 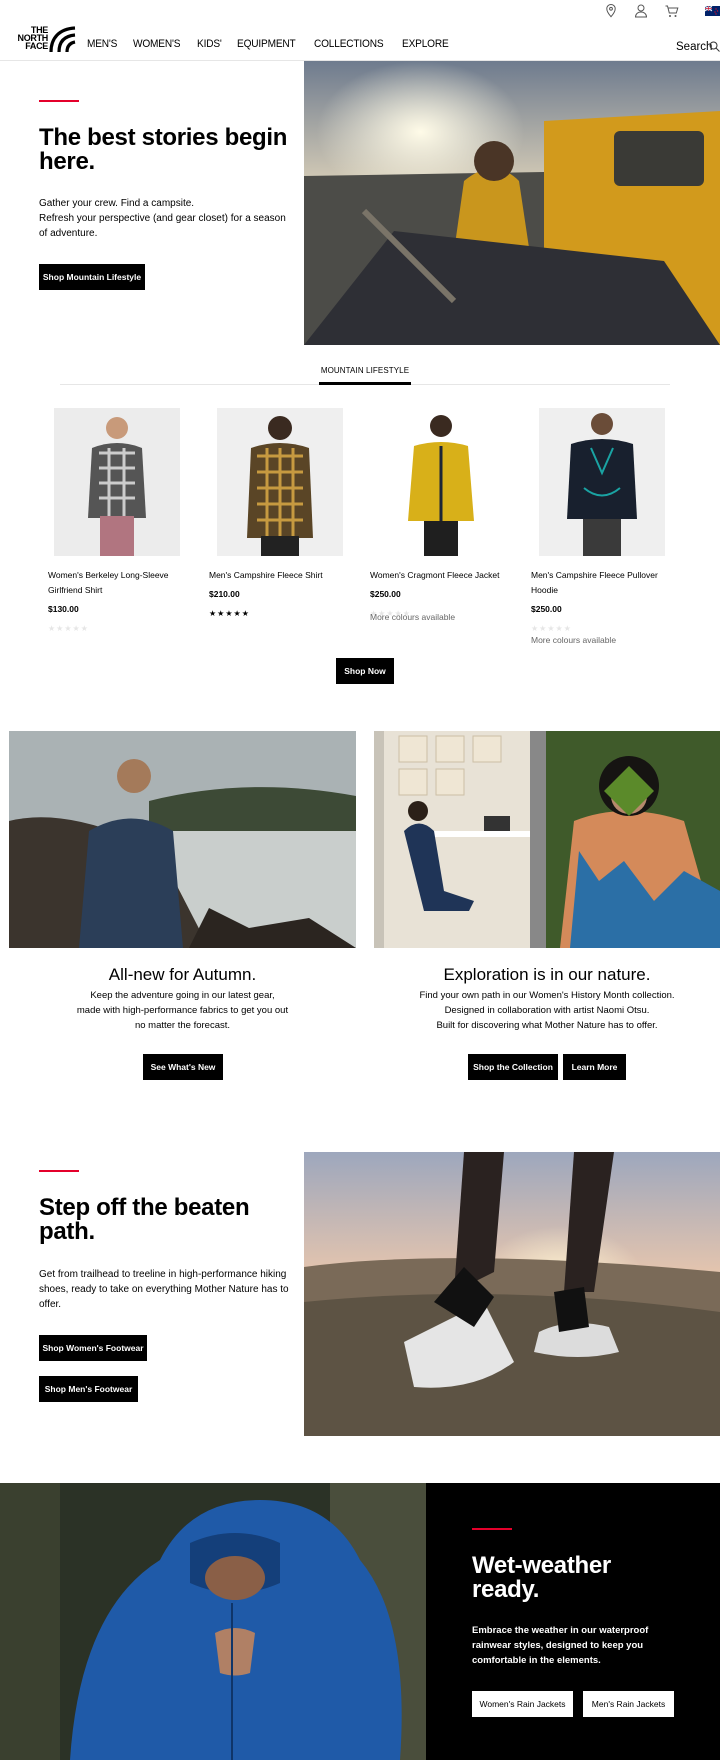 What do you see at coordinates (365, 383) in the screenshot?
I see `tab-active-indicator` at bounding box center [365, 383].